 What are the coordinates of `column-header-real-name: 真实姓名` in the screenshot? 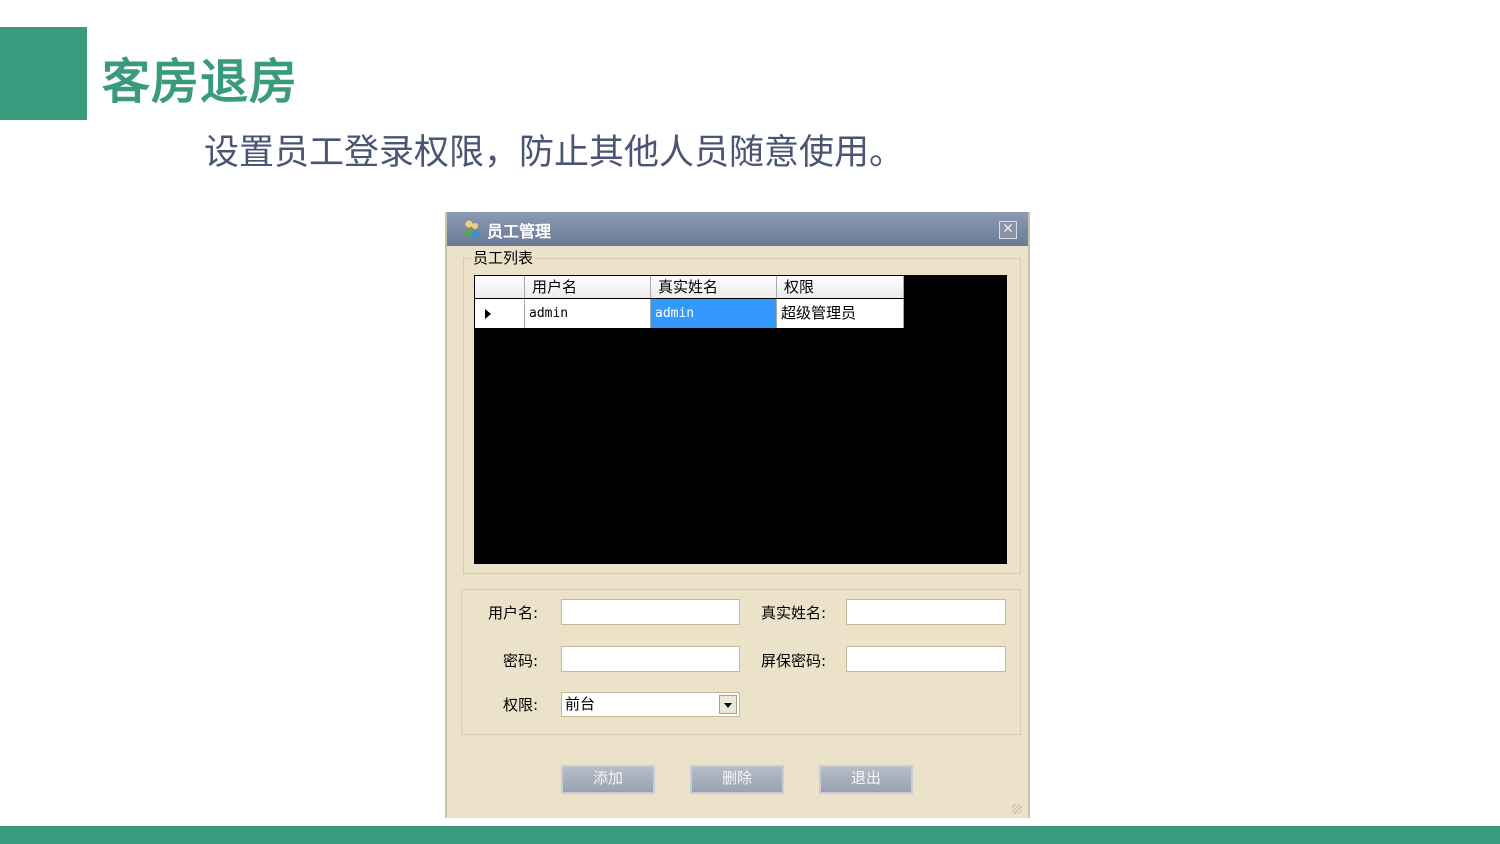 It's located at (714, 287).